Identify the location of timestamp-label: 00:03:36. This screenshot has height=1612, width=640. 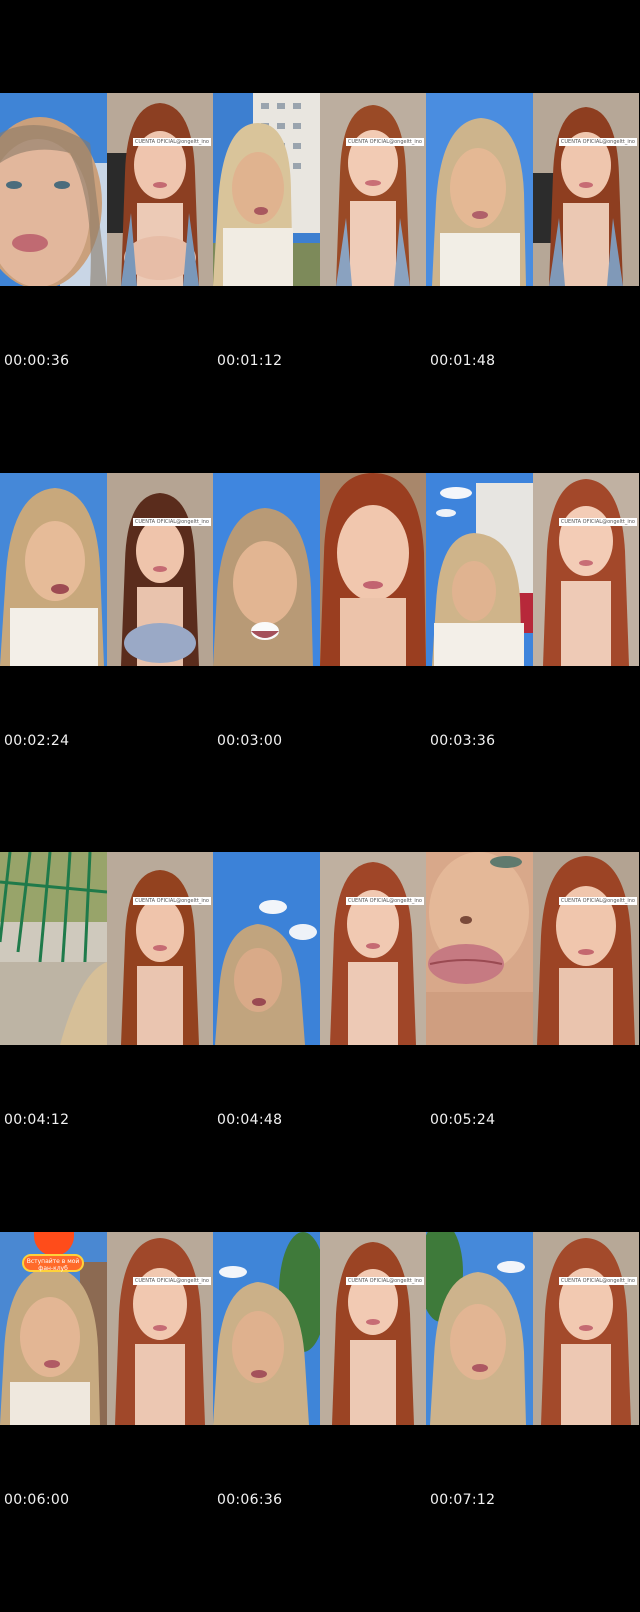
(463, 741).